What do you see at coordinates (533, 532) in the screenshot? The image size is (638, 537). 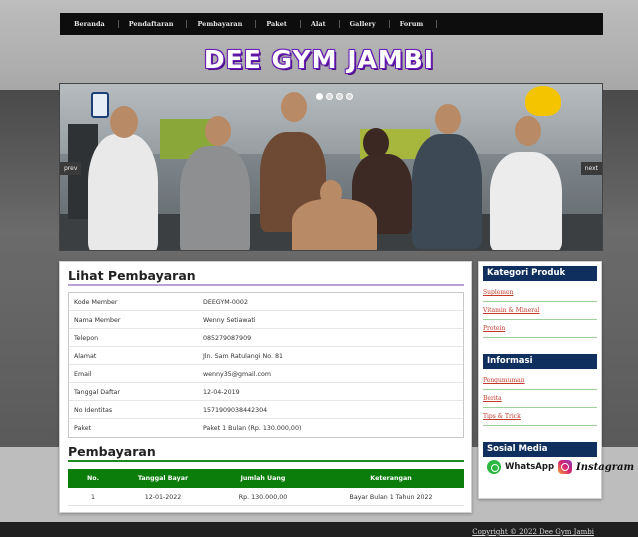 I see `copyright-link: Copyright © 2022 Dee Gym Jambi` at bounding box center [533, 532].